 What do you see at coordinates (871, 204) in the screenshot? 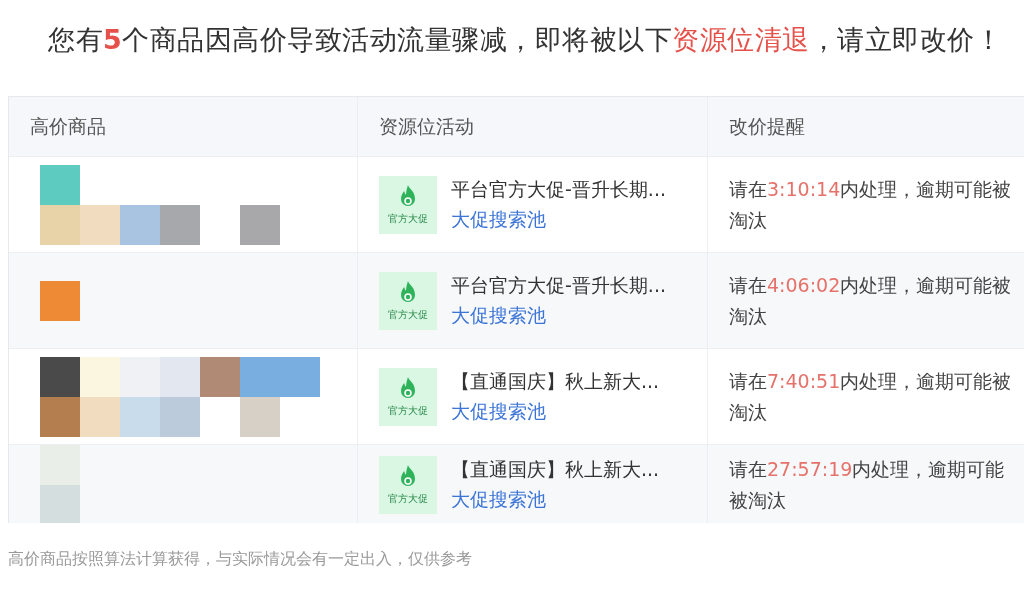
I see `deadline-reminder: 请在3:10:14内处理，逾期可能被淘汰` at bounding box center [871, 204].